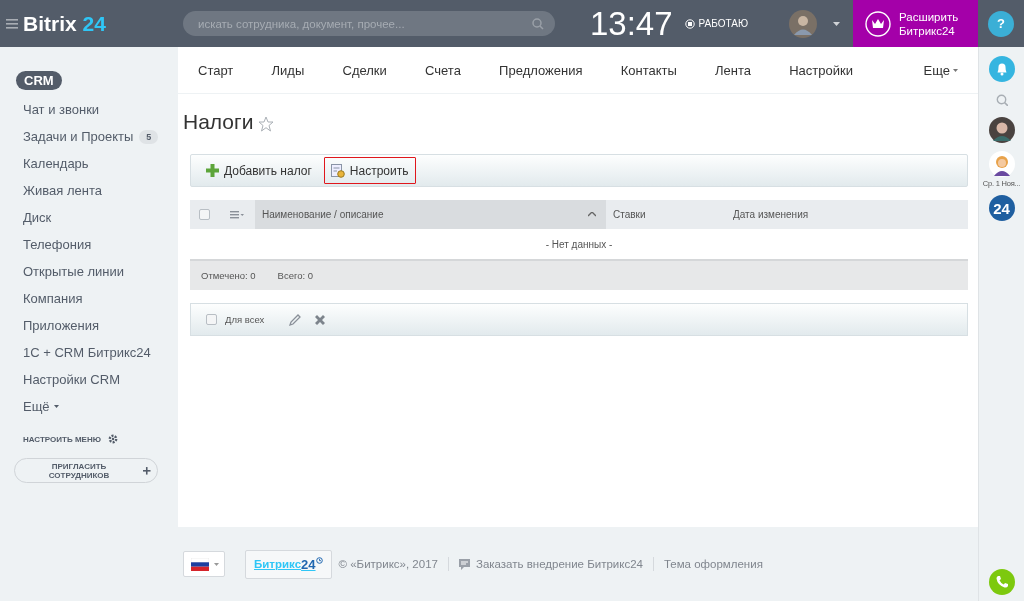 The image size is (1024, 601). I want to click on language-selector, so click(204, 564).